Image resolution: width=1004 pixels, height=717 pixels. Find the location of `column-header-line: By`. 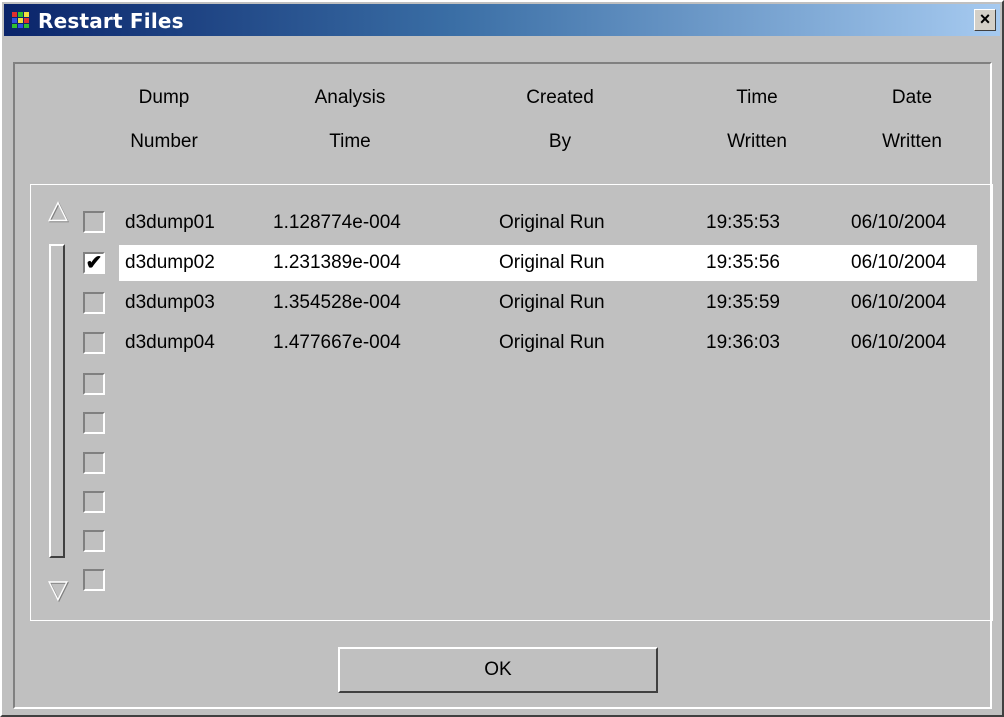

column-header-line: By is located at coordinates (560, 141).